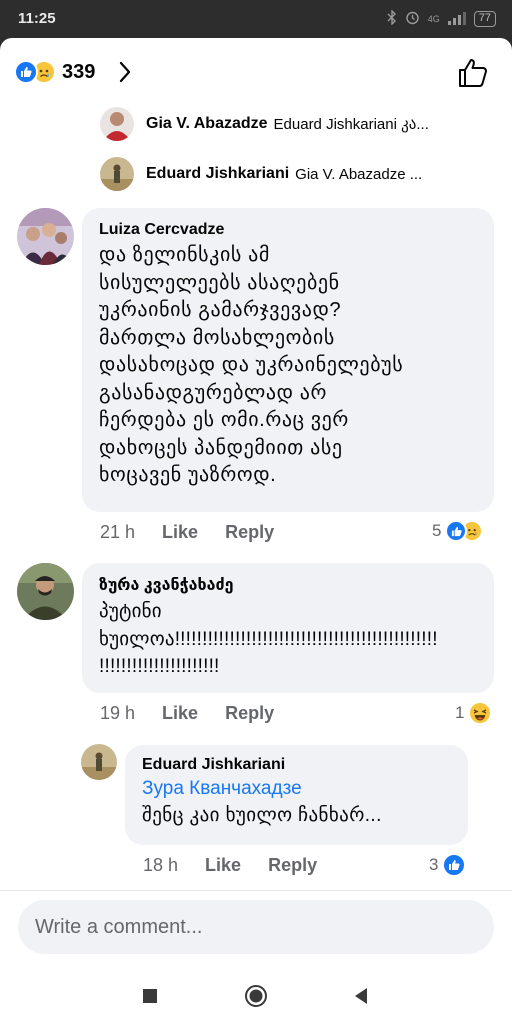 The width and height of the screenshot is (512, 1024). What do you see at coordinates (288, 585) in the screenshot?
I see `comment-author-name: ზურა კვანჭახაძე` at bounding box center [288, 585].